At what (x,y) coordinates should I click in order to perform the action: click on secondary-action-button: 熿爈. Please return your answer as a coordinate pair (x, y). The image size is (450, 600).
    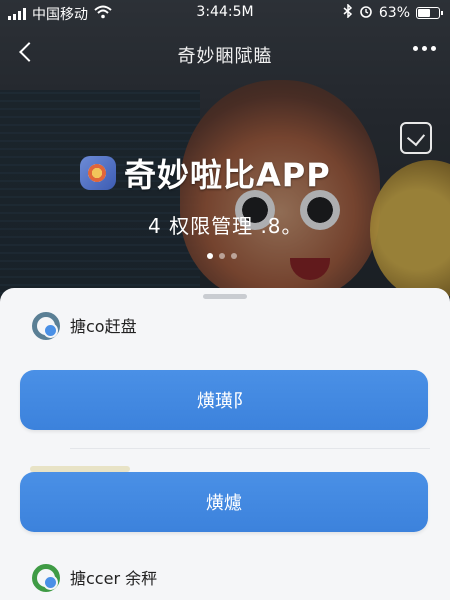
    Looking at the image, I should click on (224, 502).